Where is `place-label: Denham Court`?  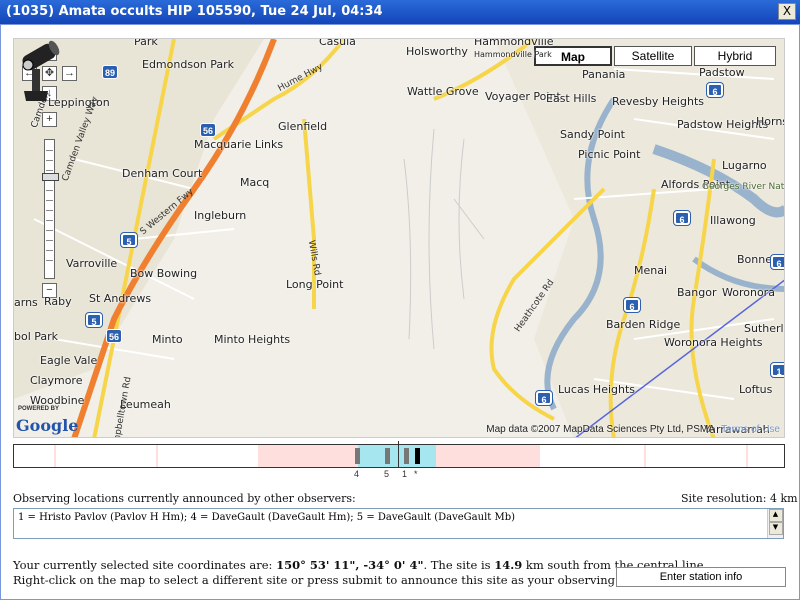
place-label: Denham Court is located at coordinates (162, 173).